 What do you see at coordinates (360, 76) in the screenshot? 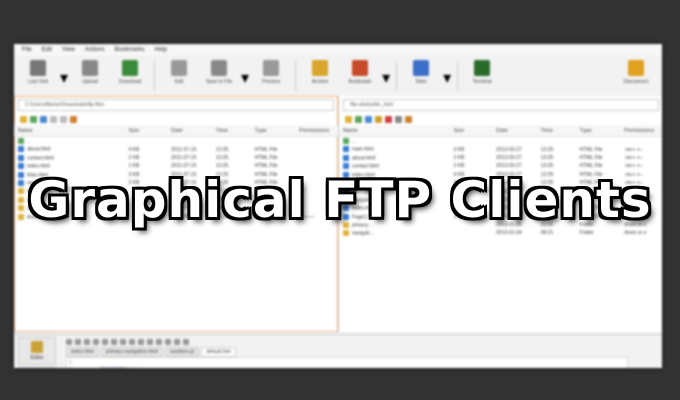
I see `bookmark-button: Bookmark` at bounding box center [360, 76].